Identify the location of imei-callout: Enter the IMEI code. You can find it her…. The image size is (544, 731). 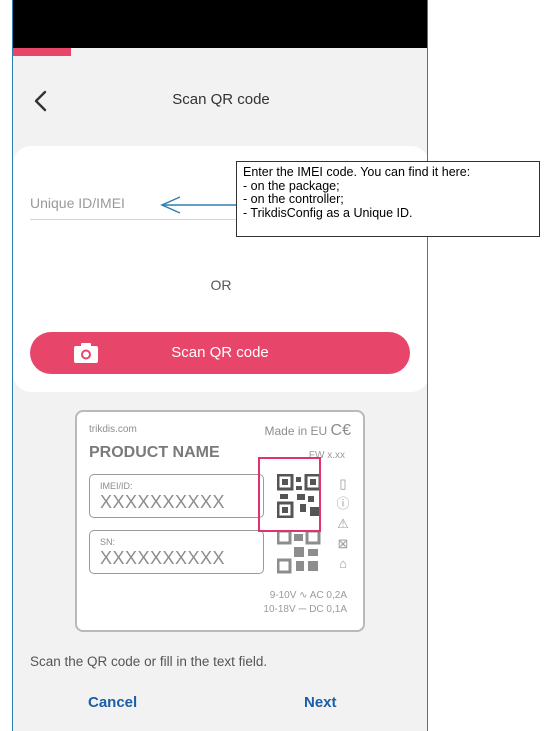
(388, 199).